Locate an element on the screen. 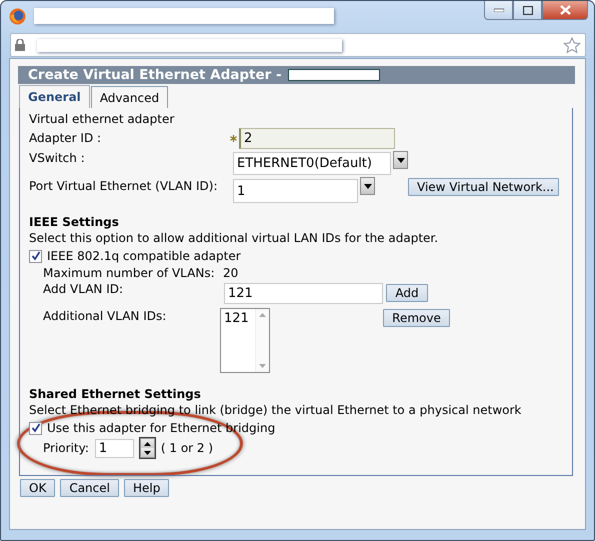  bookmark-star-icon is located at coordinates (572, 45).